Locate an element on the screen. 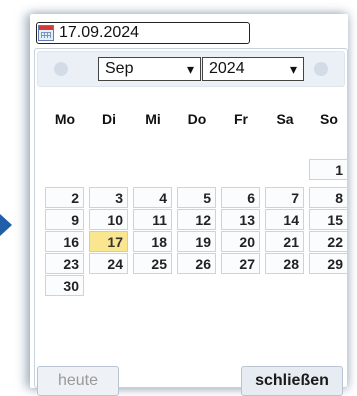 The height and width of the screenshot is (396, 357). day-cell: 11 is located at coordinates (152, 219).